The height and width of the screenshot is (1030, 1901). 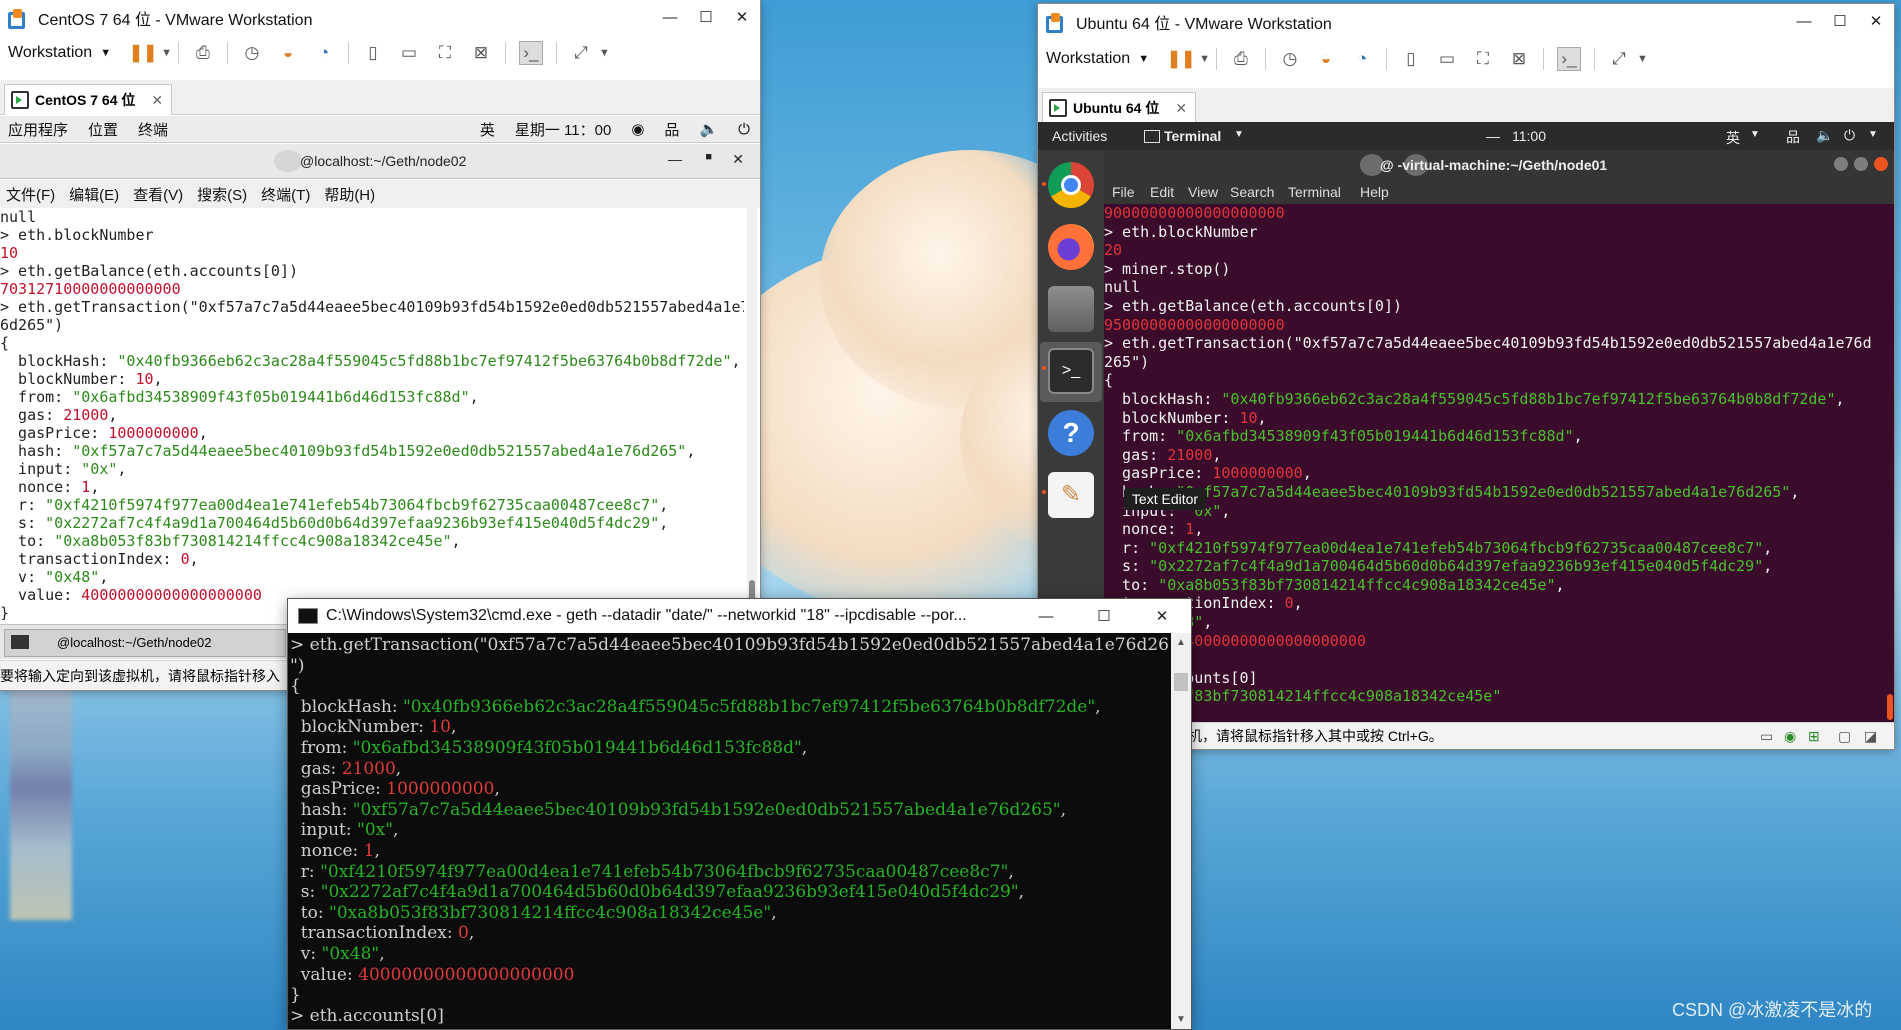 What do you see at coordinates (1071, 185) in the screenshot?
I see `chrome-icon` at bounding box center [1071, 185].